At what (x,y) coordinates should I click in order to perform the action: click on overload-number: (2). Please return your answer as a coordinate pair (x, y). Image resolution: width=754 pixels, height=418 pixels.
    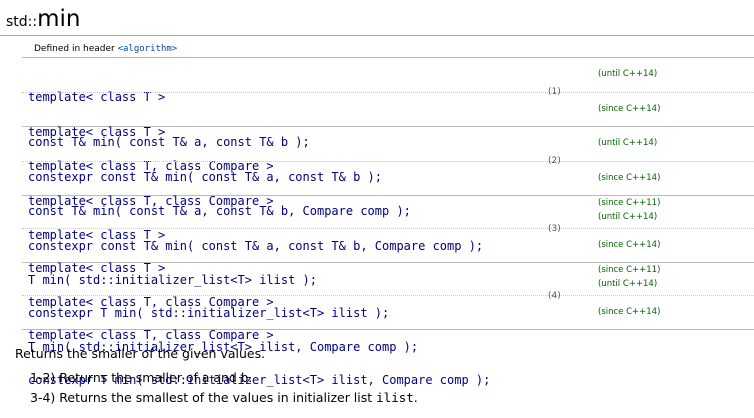
    Looking at the image, I should click on (554, 161).